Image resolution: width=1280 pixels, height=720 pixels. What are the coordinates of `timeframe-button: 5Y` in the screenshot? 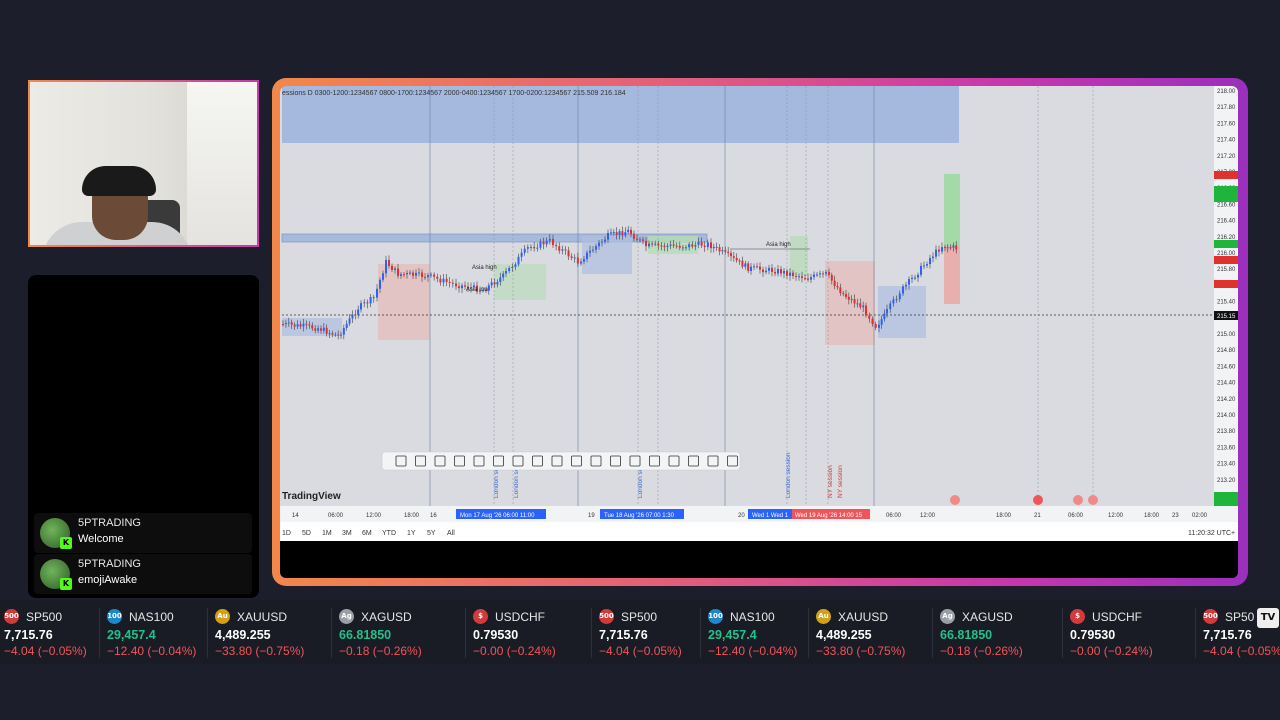 It's located at (431, 533).